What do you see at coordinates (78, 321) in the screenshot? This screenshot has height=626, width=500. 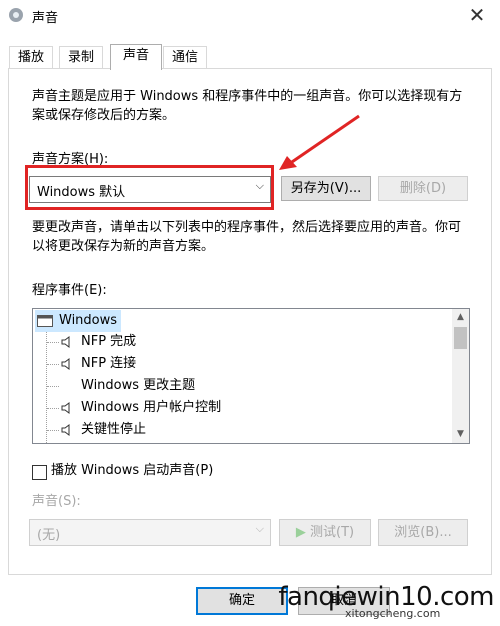 I see `list-item: Windows` at bounding box center [78, 321].